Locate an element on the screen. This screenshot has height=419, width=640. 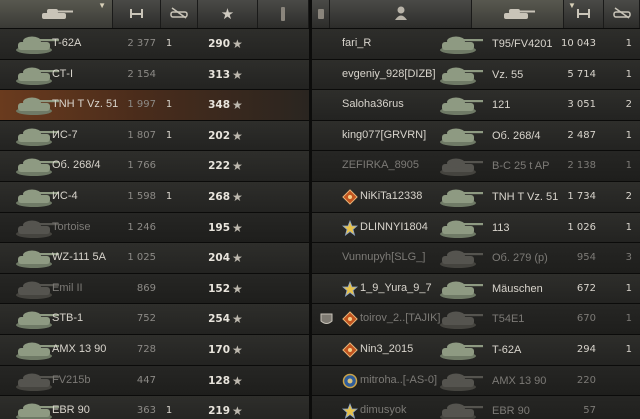
vehicle-name: T54E1 is located at coordinates (508, 319).